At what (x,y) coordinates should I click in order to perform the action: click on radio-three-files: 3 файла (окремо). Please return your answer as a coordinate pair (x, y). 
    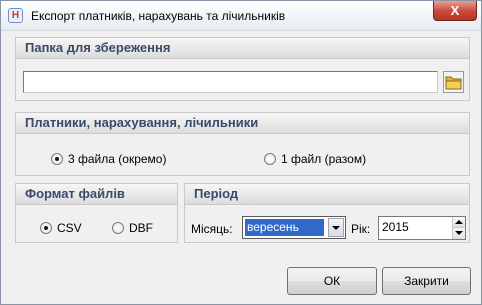
    Looking at the image, I should click on (108, 159).